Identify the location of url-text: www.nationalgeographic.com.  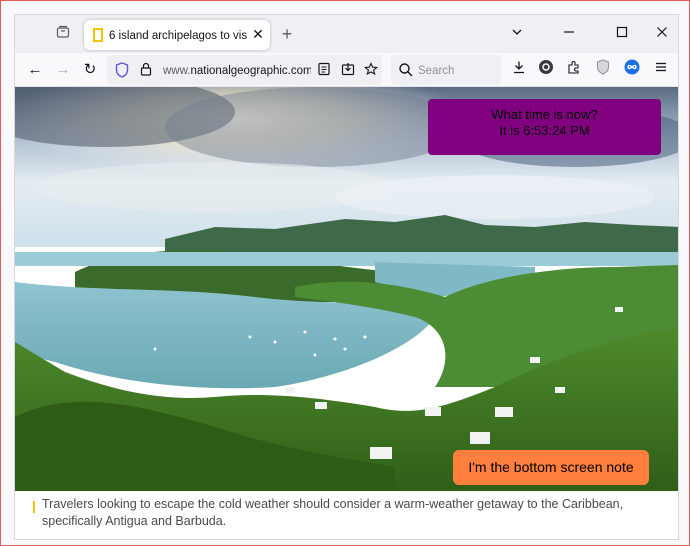
(237, 71).